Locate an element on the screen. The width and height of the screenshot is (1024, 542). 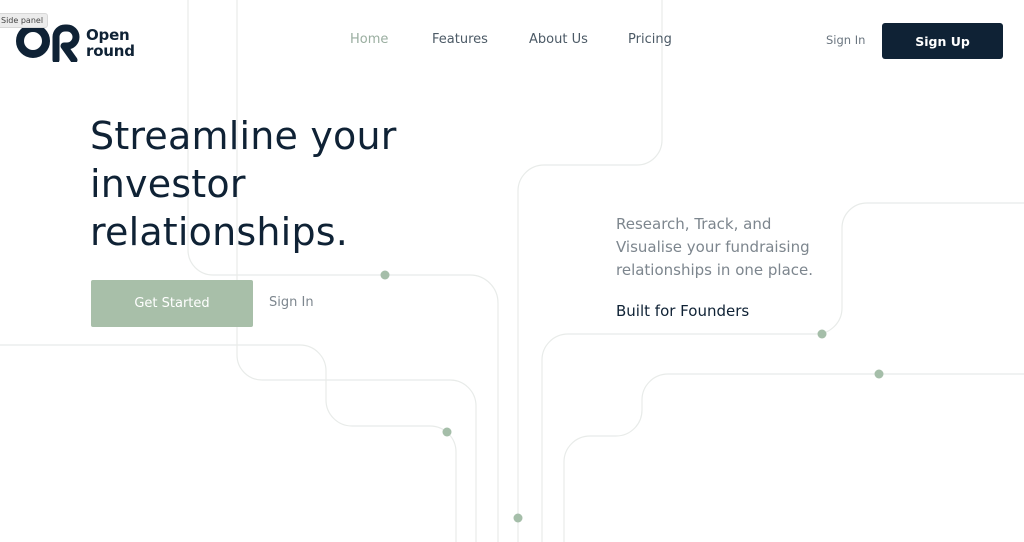
nav-about-us: About Us is located at coordinates (558, 39).